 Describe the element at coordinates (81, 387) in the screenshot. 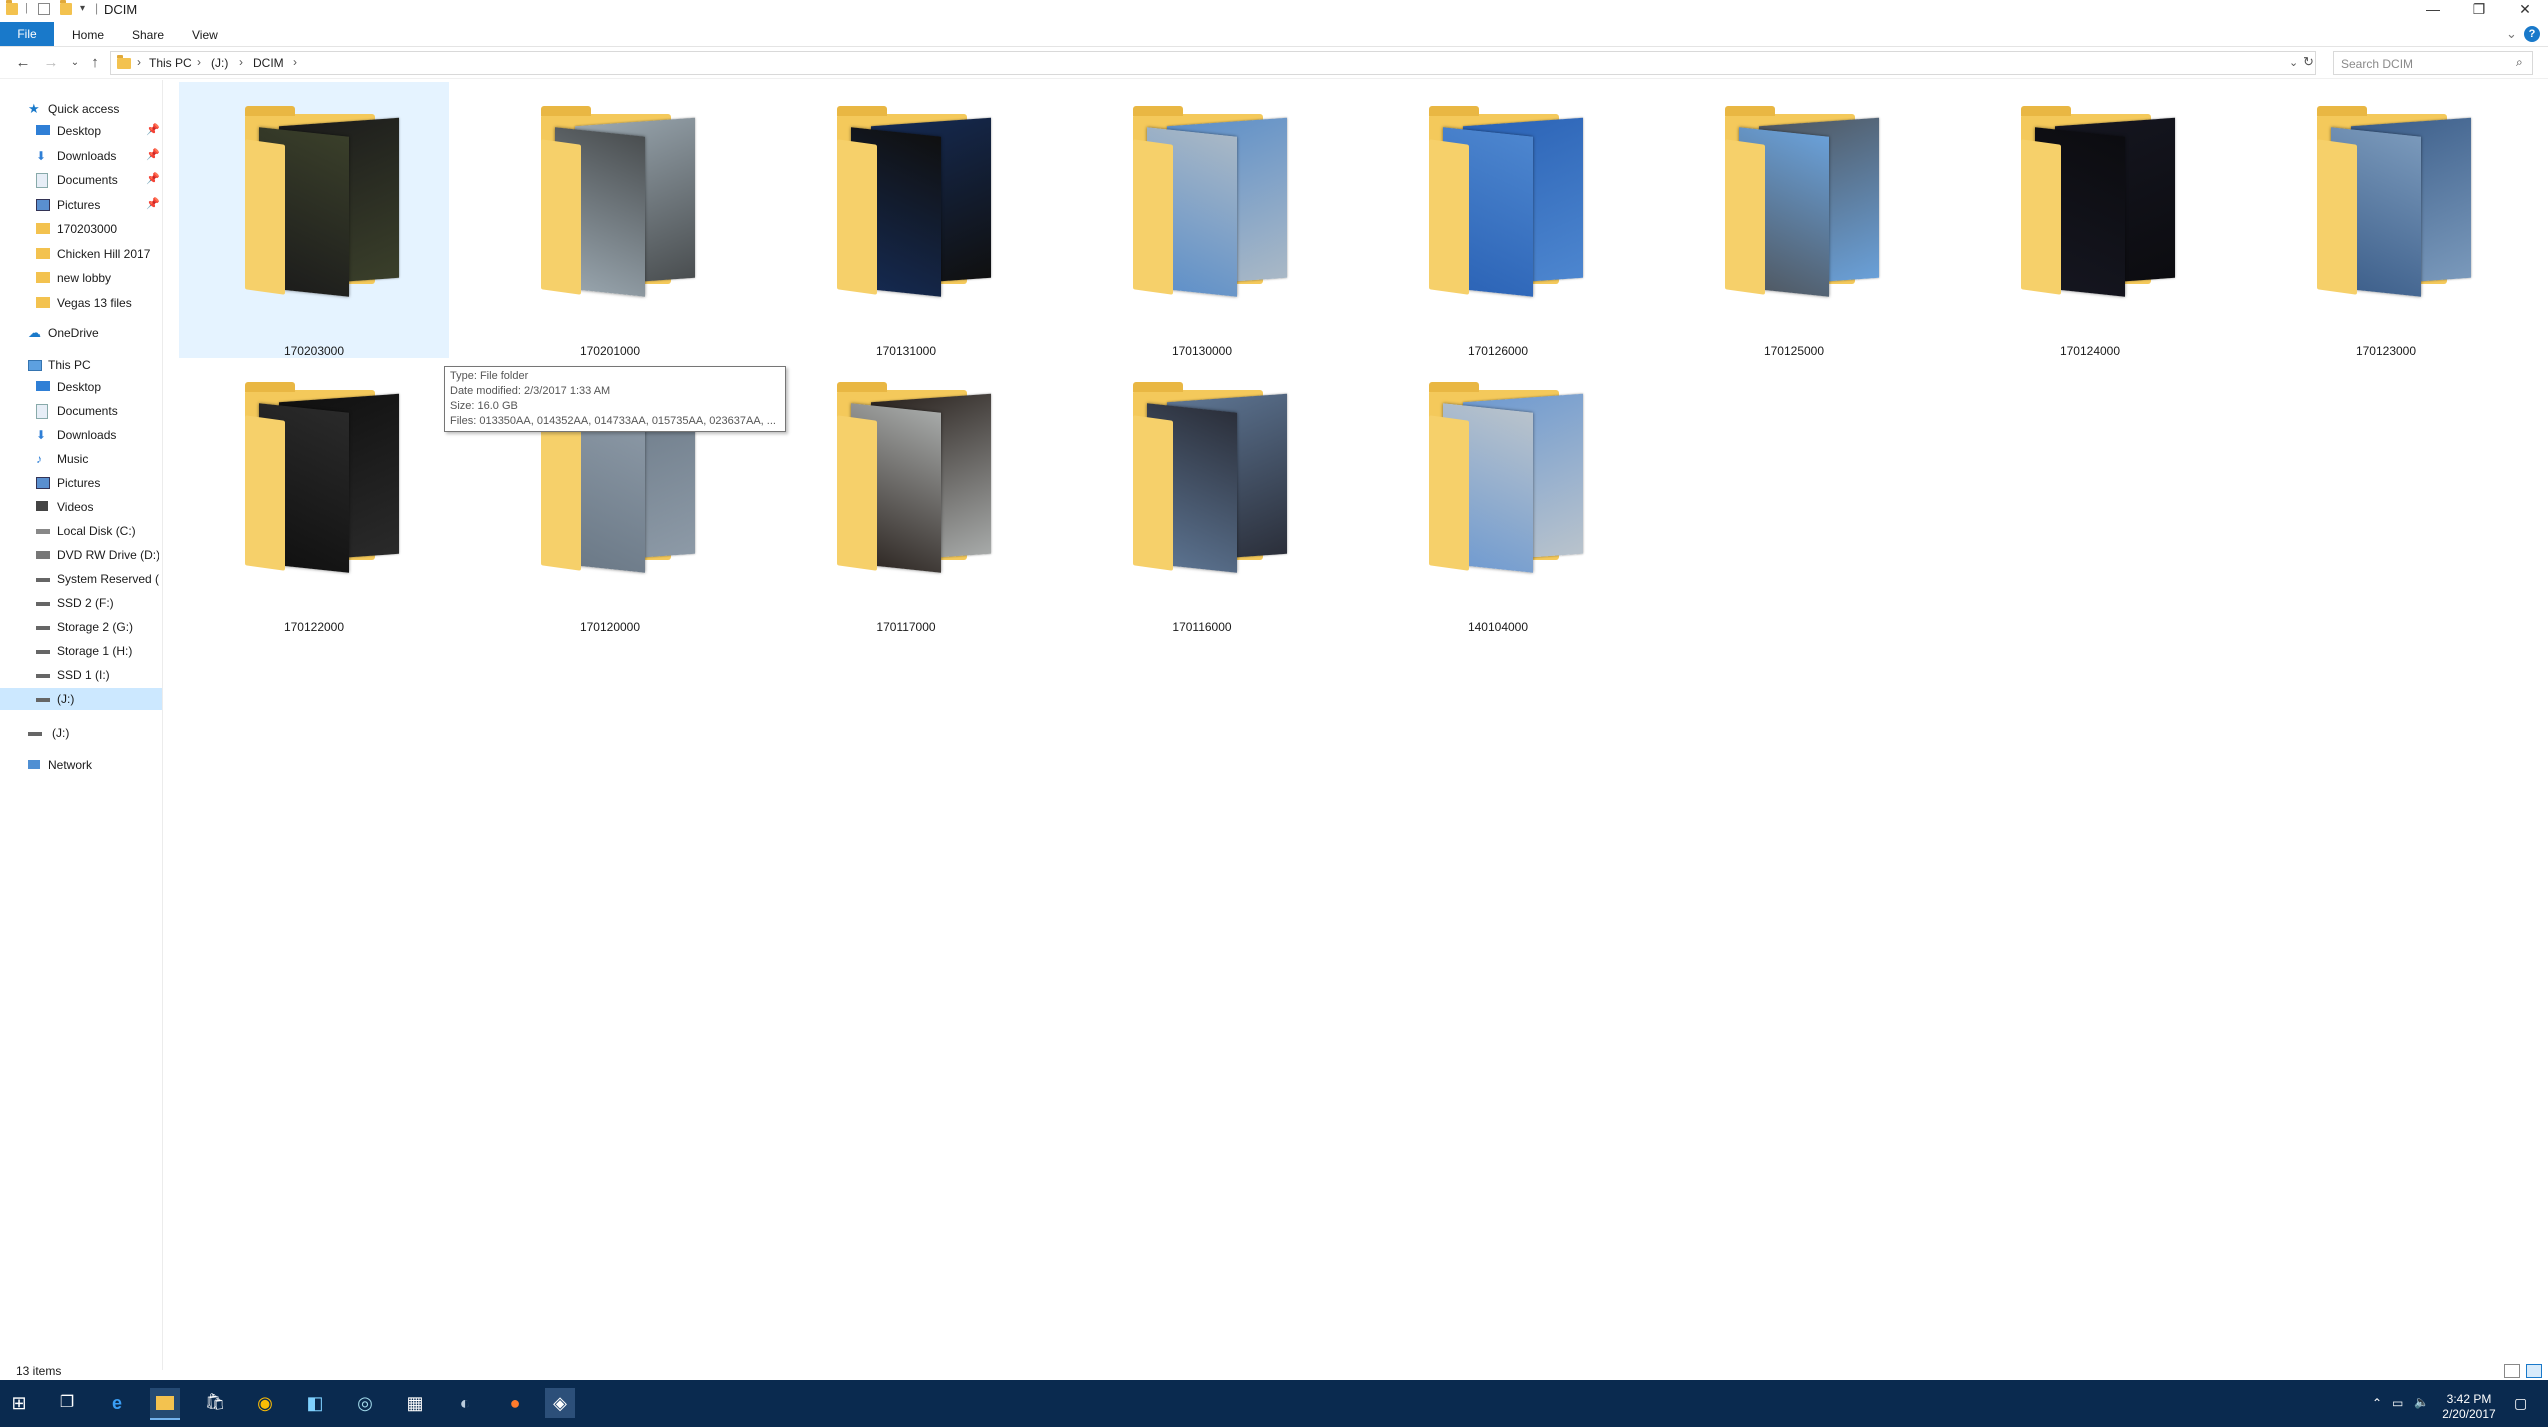

I see `nav-pc-item: Desktop` at that location.